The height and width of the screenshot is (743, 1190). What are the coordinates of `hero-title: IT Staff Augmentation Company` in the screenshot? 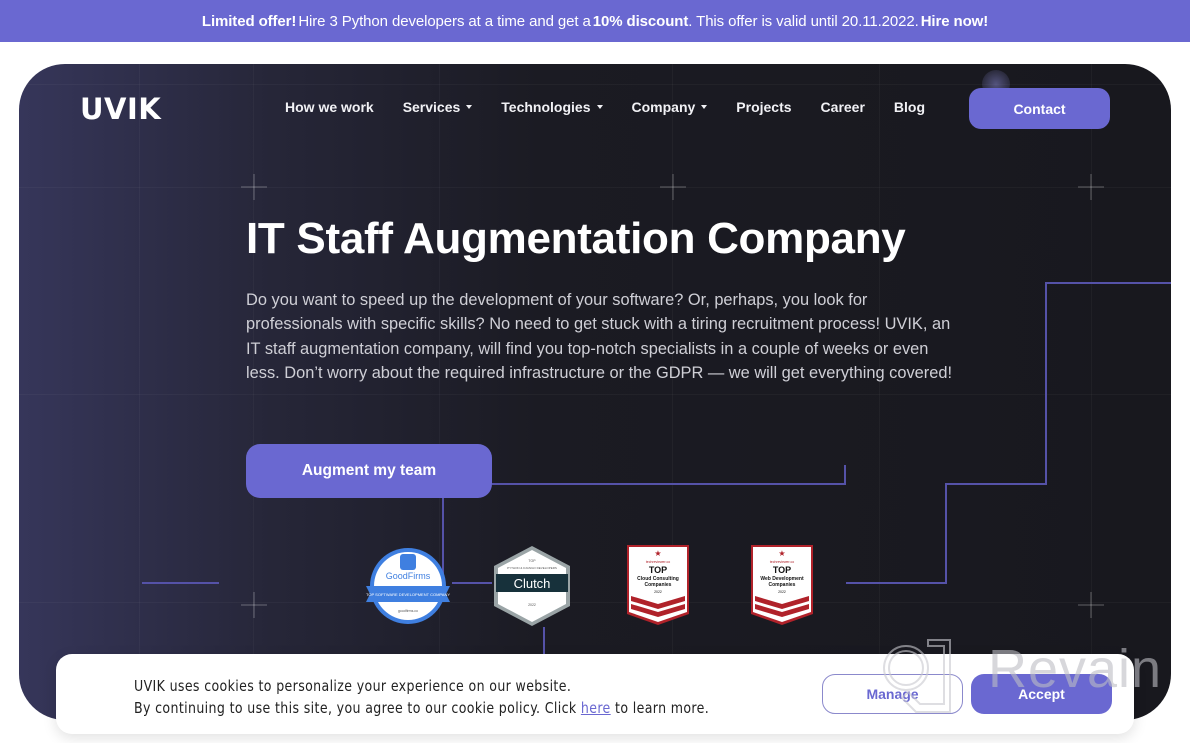 It's located at (576, 238).